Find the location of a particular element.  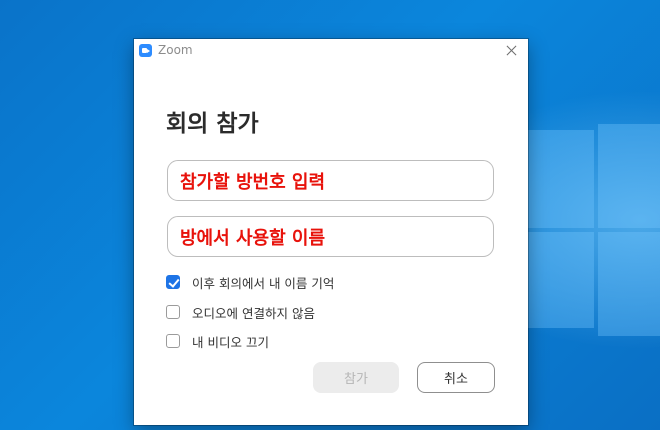

window-title: Zoom is located at coordinates (175, 50).